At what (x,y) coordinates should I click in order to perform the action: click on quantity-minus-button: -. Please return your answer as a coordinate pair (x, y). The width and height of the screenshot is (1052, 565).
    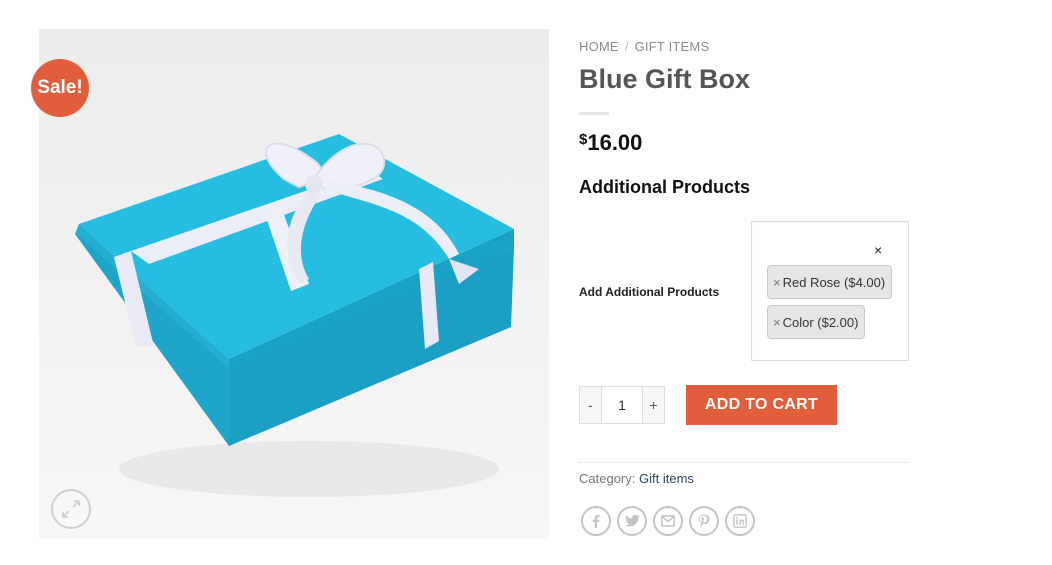
    Looking at the image, I should click on (591, 405).